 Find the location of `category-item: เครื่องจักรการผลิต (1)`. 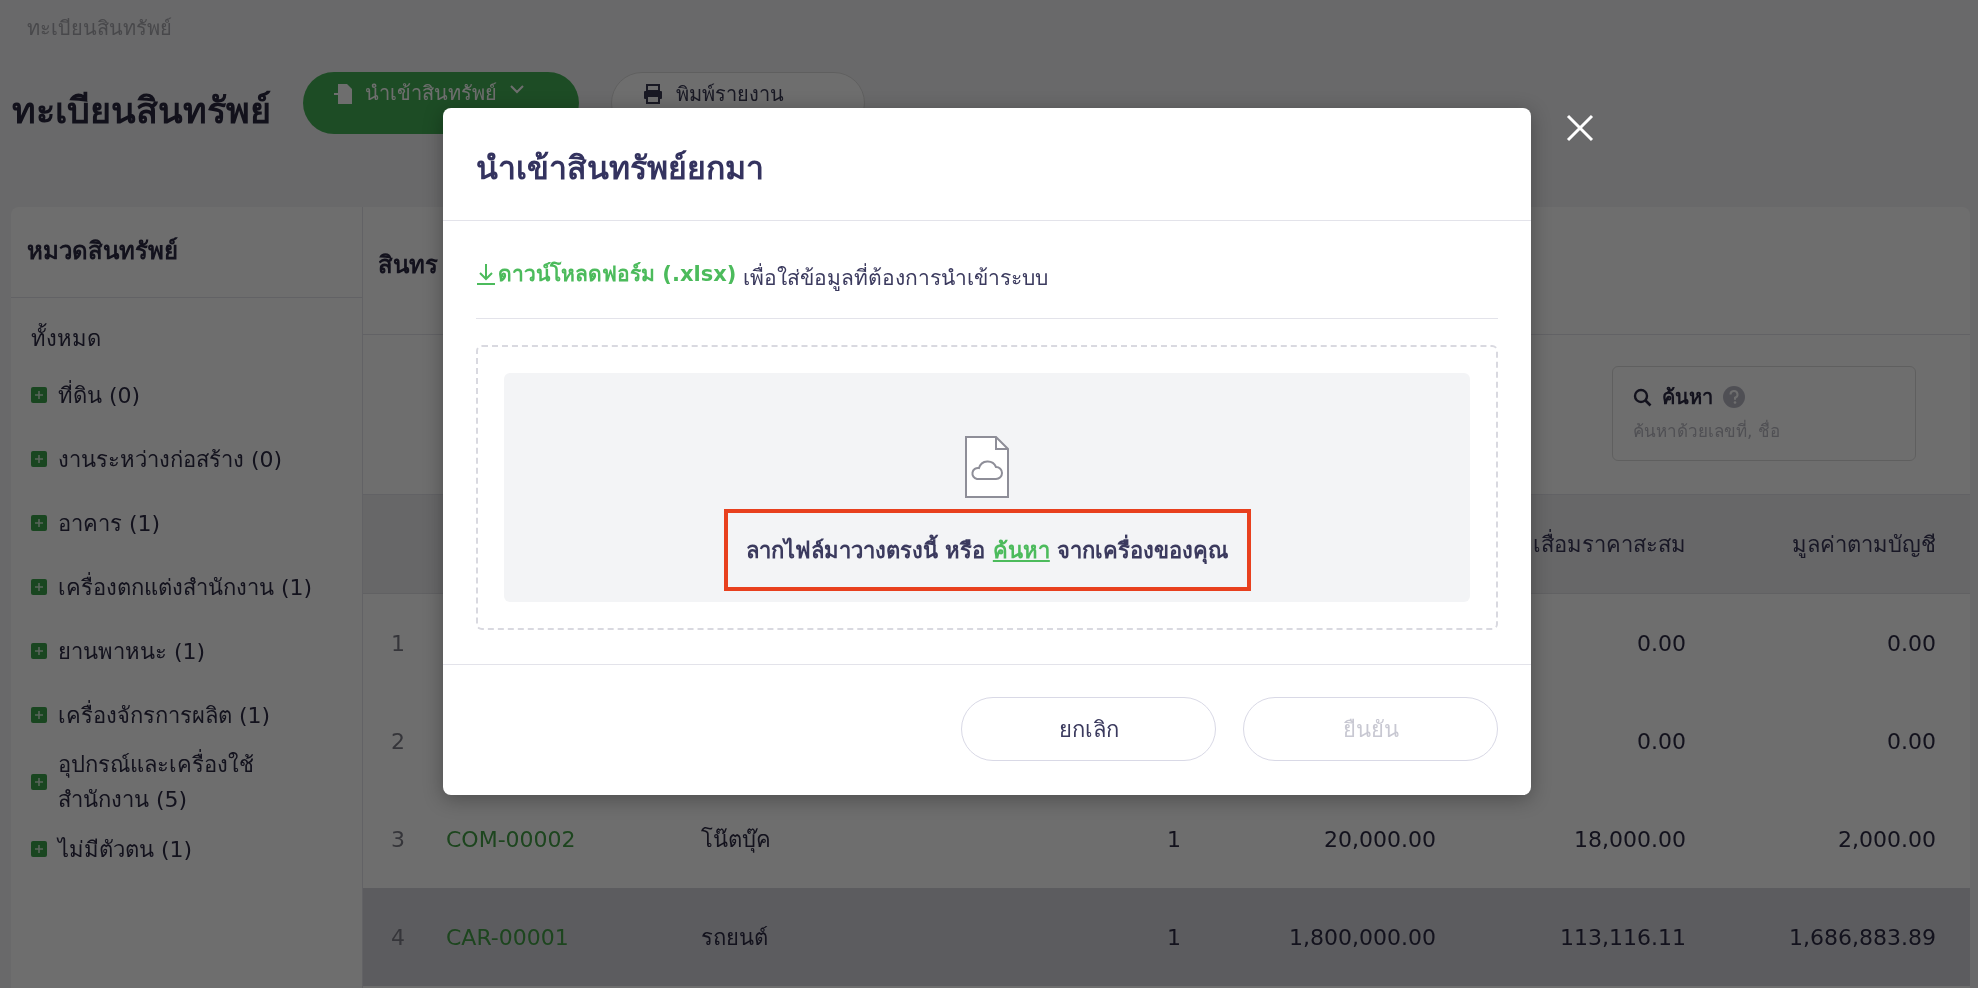

category-item: เครื่องจักรการผลิต (1) is located at coordinates (164, 715).